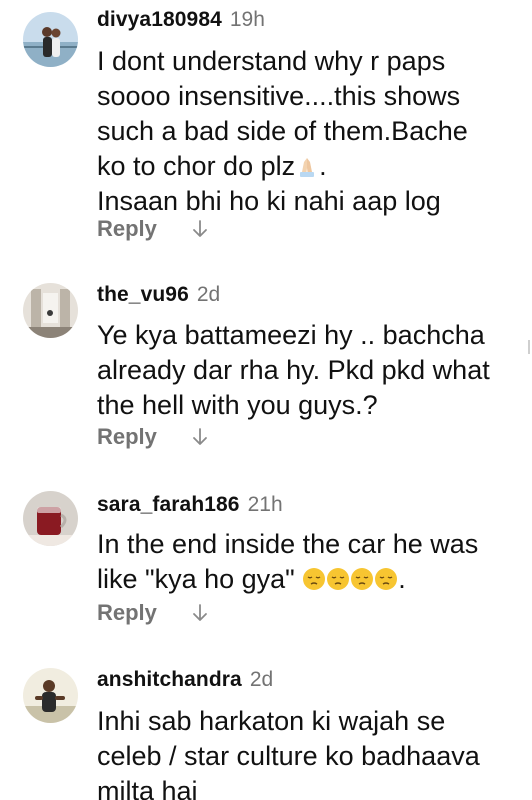  What do you see at coordinates (265, 504) in the screenshot?
I see `timestamp: 21h` at bounding box center [265, 504].